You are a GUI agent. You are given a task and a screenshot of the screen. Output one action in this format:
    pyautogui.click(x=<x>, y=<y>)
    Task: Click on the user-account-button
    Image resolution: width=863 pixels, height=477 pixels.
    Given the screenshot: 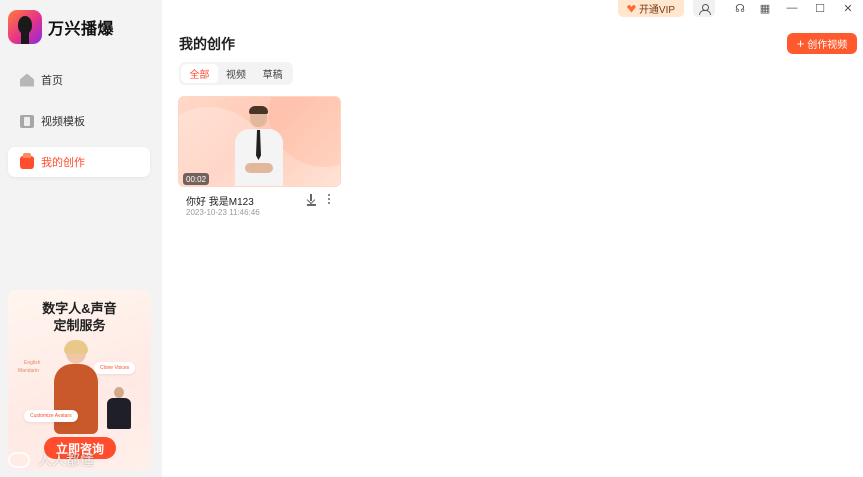 What is the action you would take?
    pyautogui.click(x=704, y=8)
    